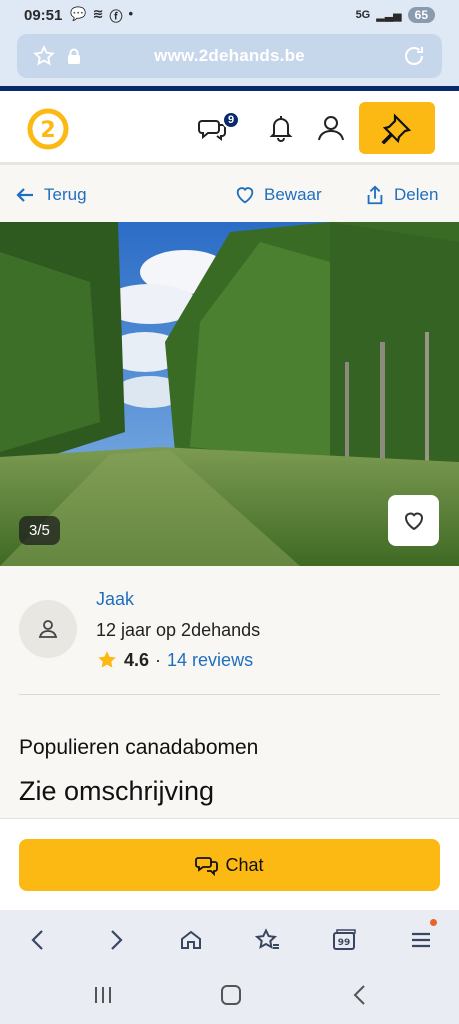  What do you see at coordinates (210, 660) in the screenshot?
I see `reviews-link: 14 reviews` at bounding box center [210, 660].